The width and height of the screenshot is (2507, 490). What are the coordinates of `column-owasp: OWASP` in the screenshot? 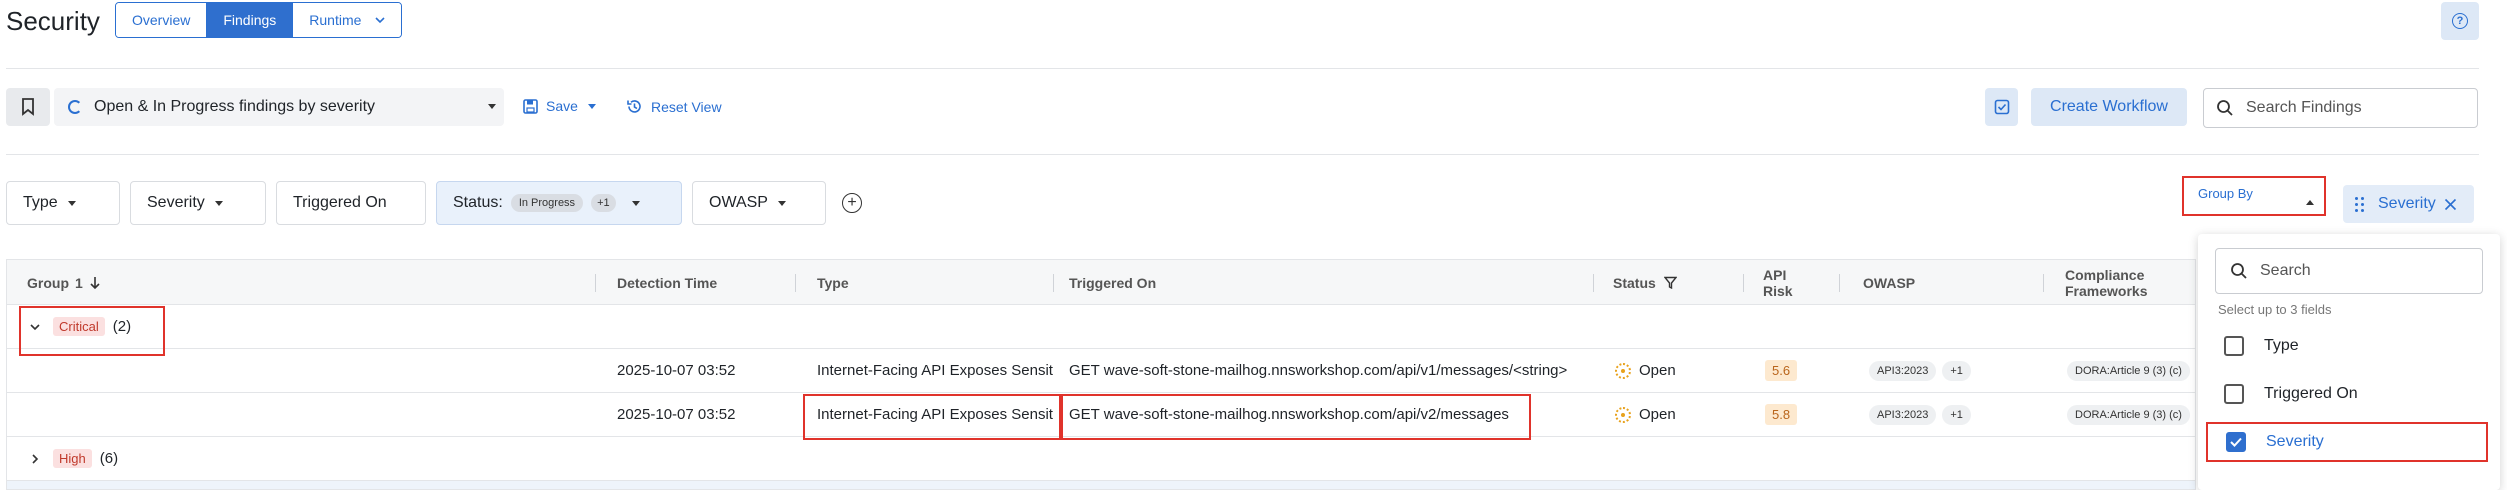 It's located at (1889, 282).